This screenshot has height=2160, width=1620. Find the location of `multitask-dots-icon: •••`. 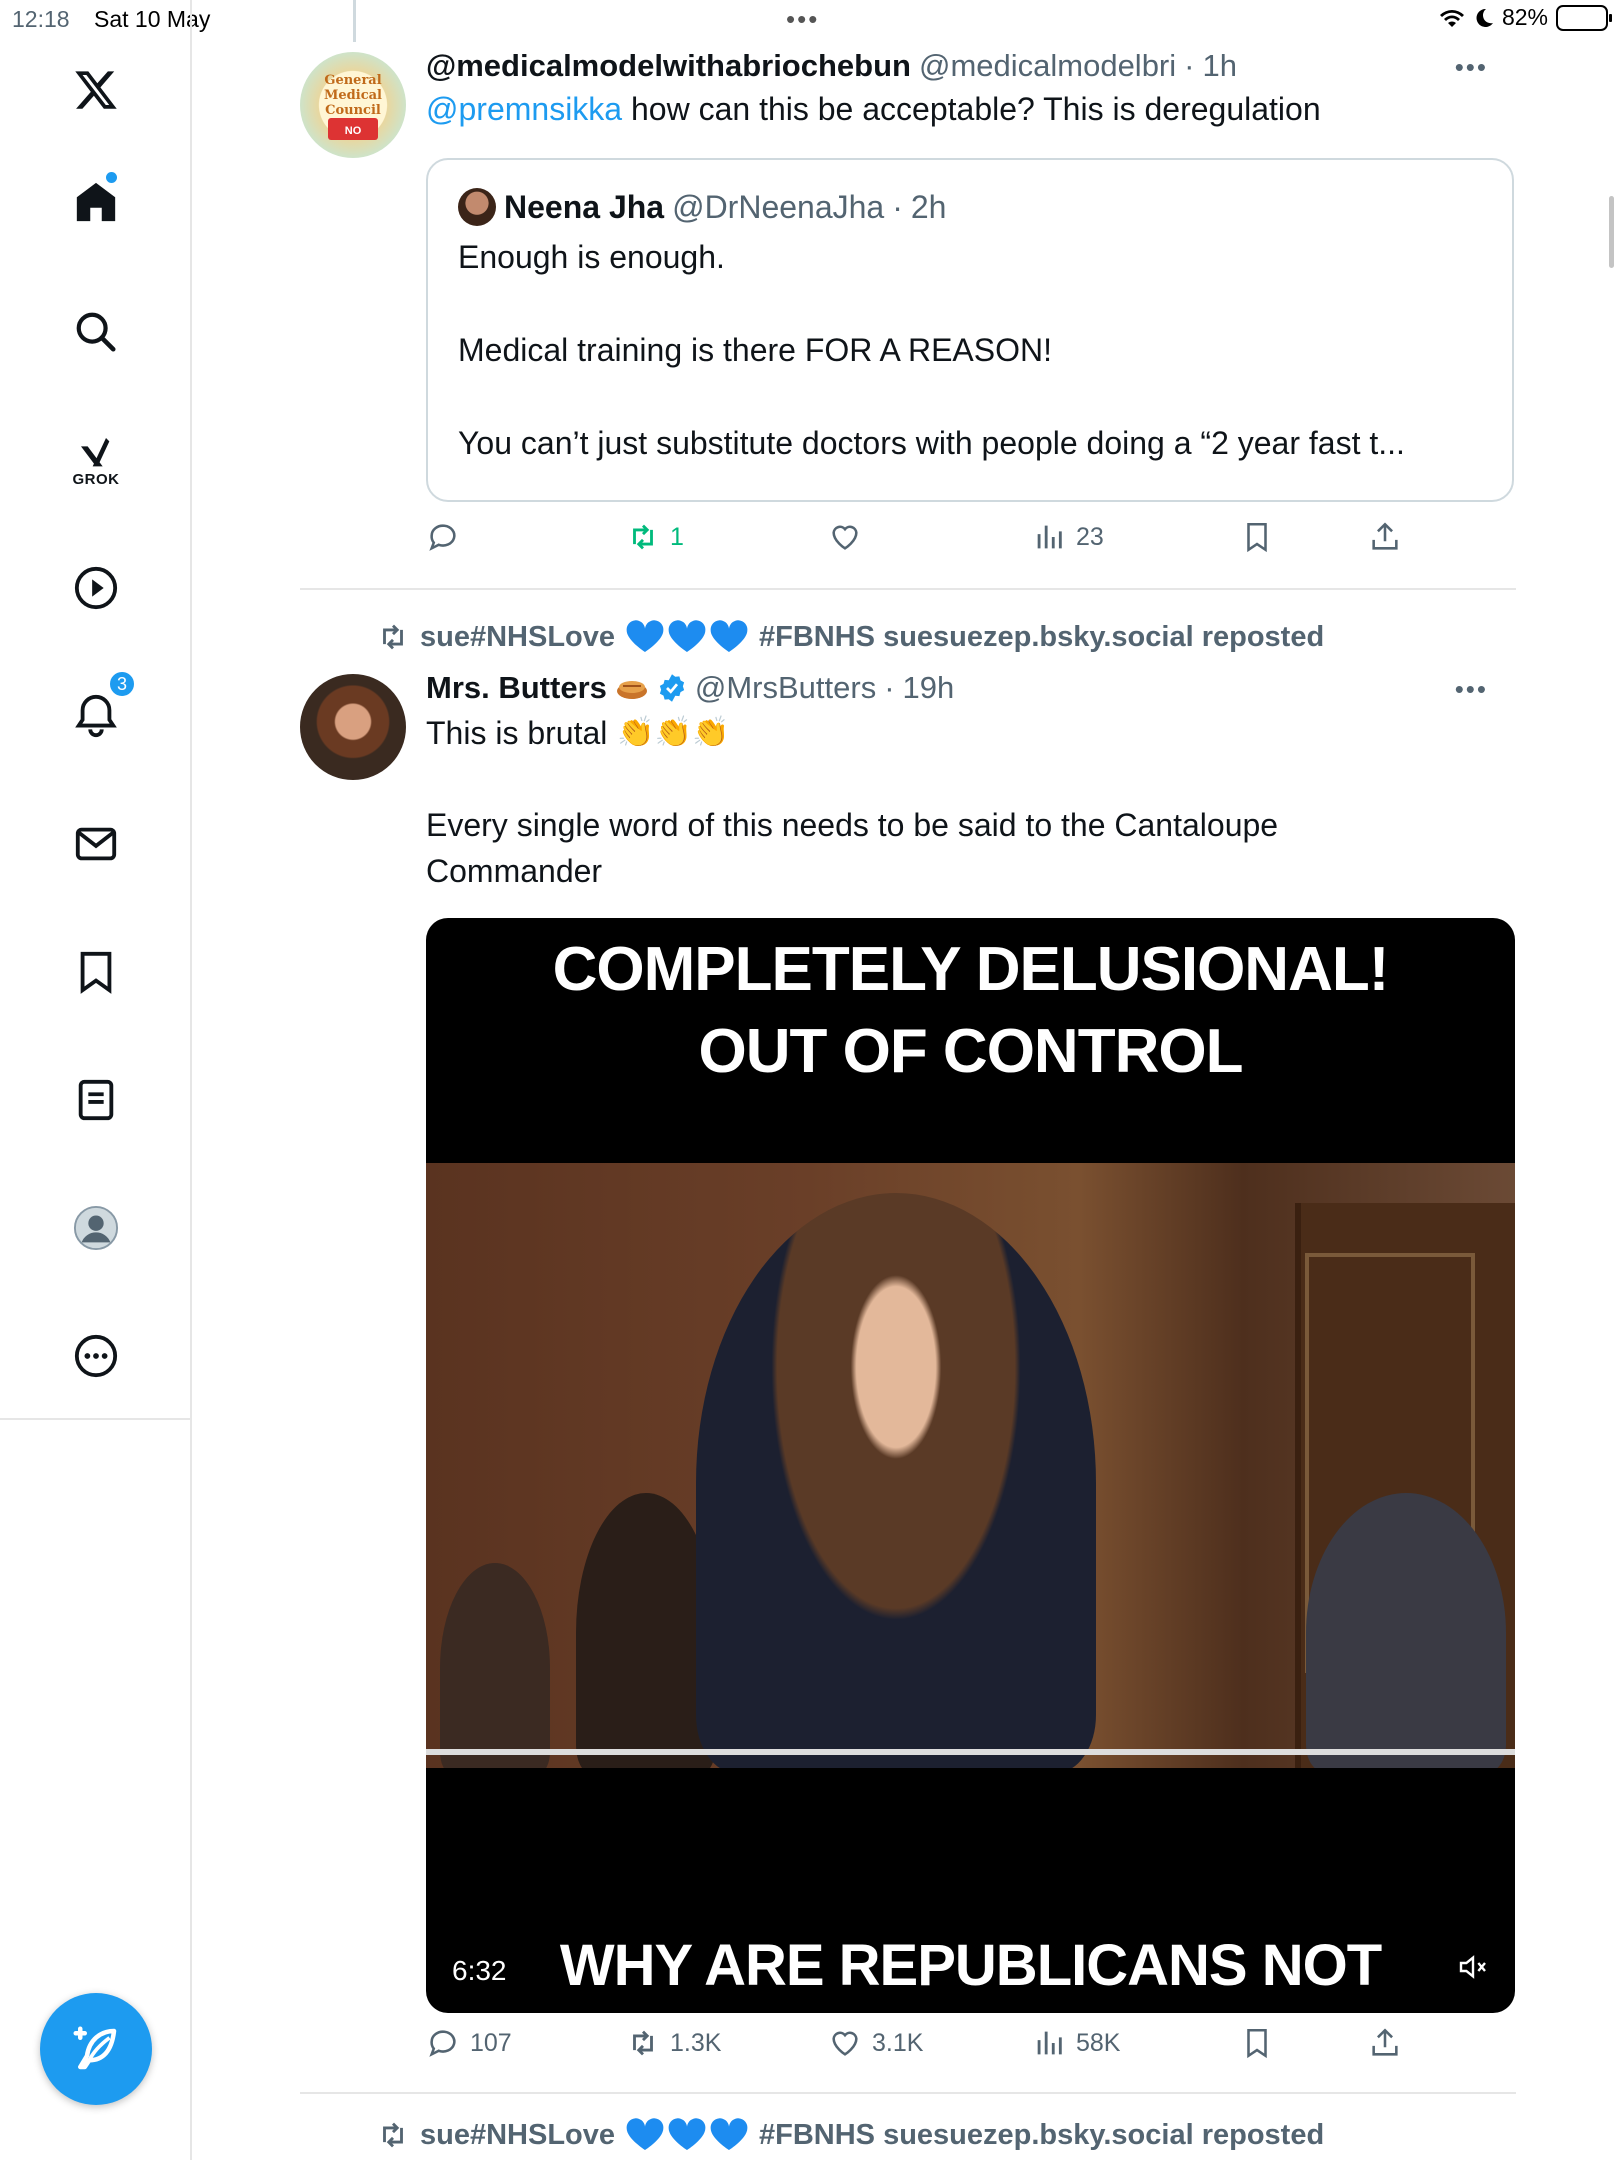

multitask-dots-icon: ••• is located at coordinates (802, 19).